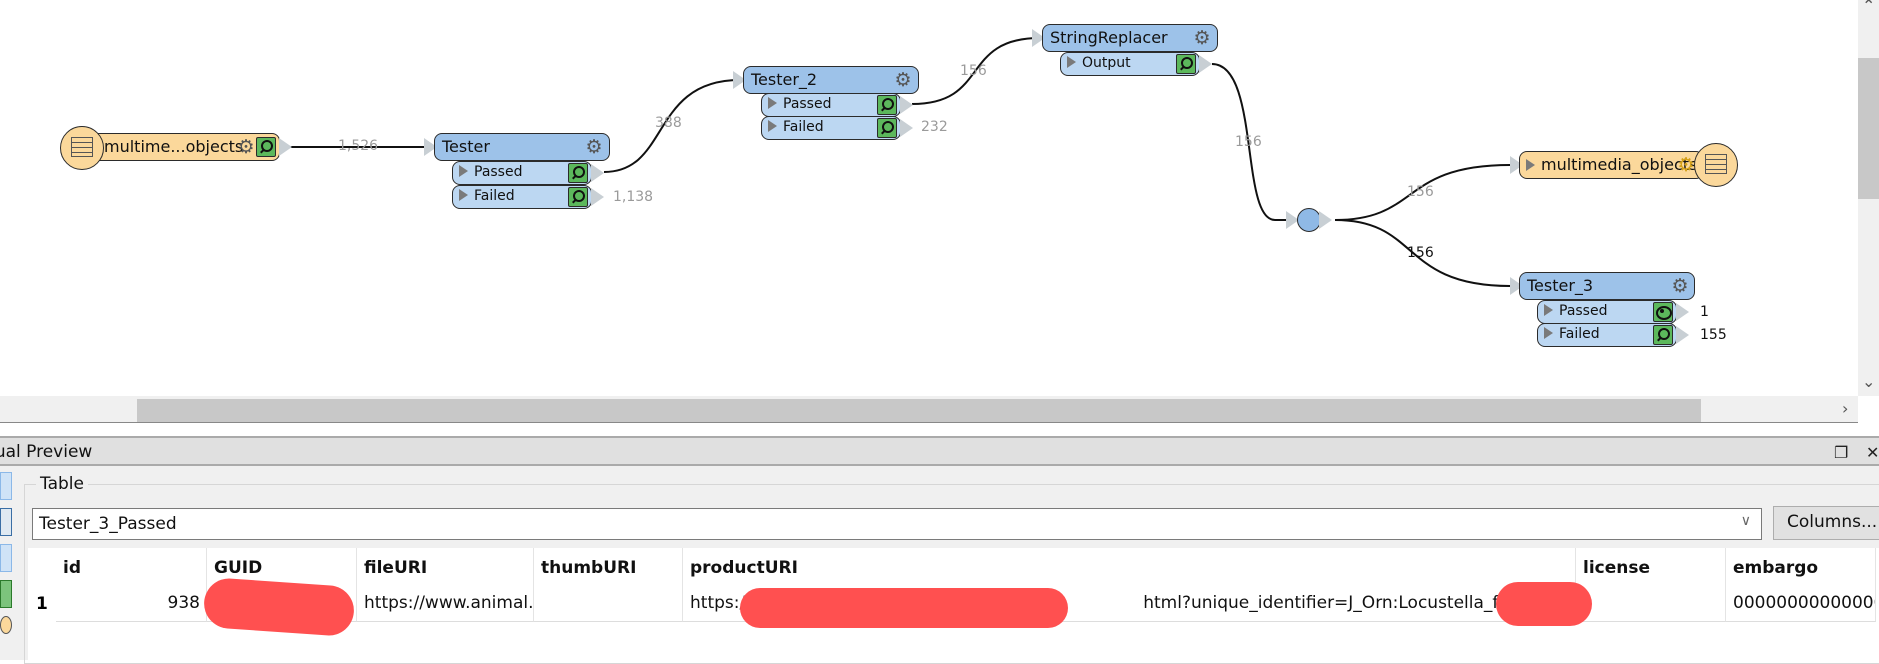  What do you see at coordinates (445, 567) in the screenshot?
I see `column-header-fileuri: fileURI` at bounding box center [445, 567].